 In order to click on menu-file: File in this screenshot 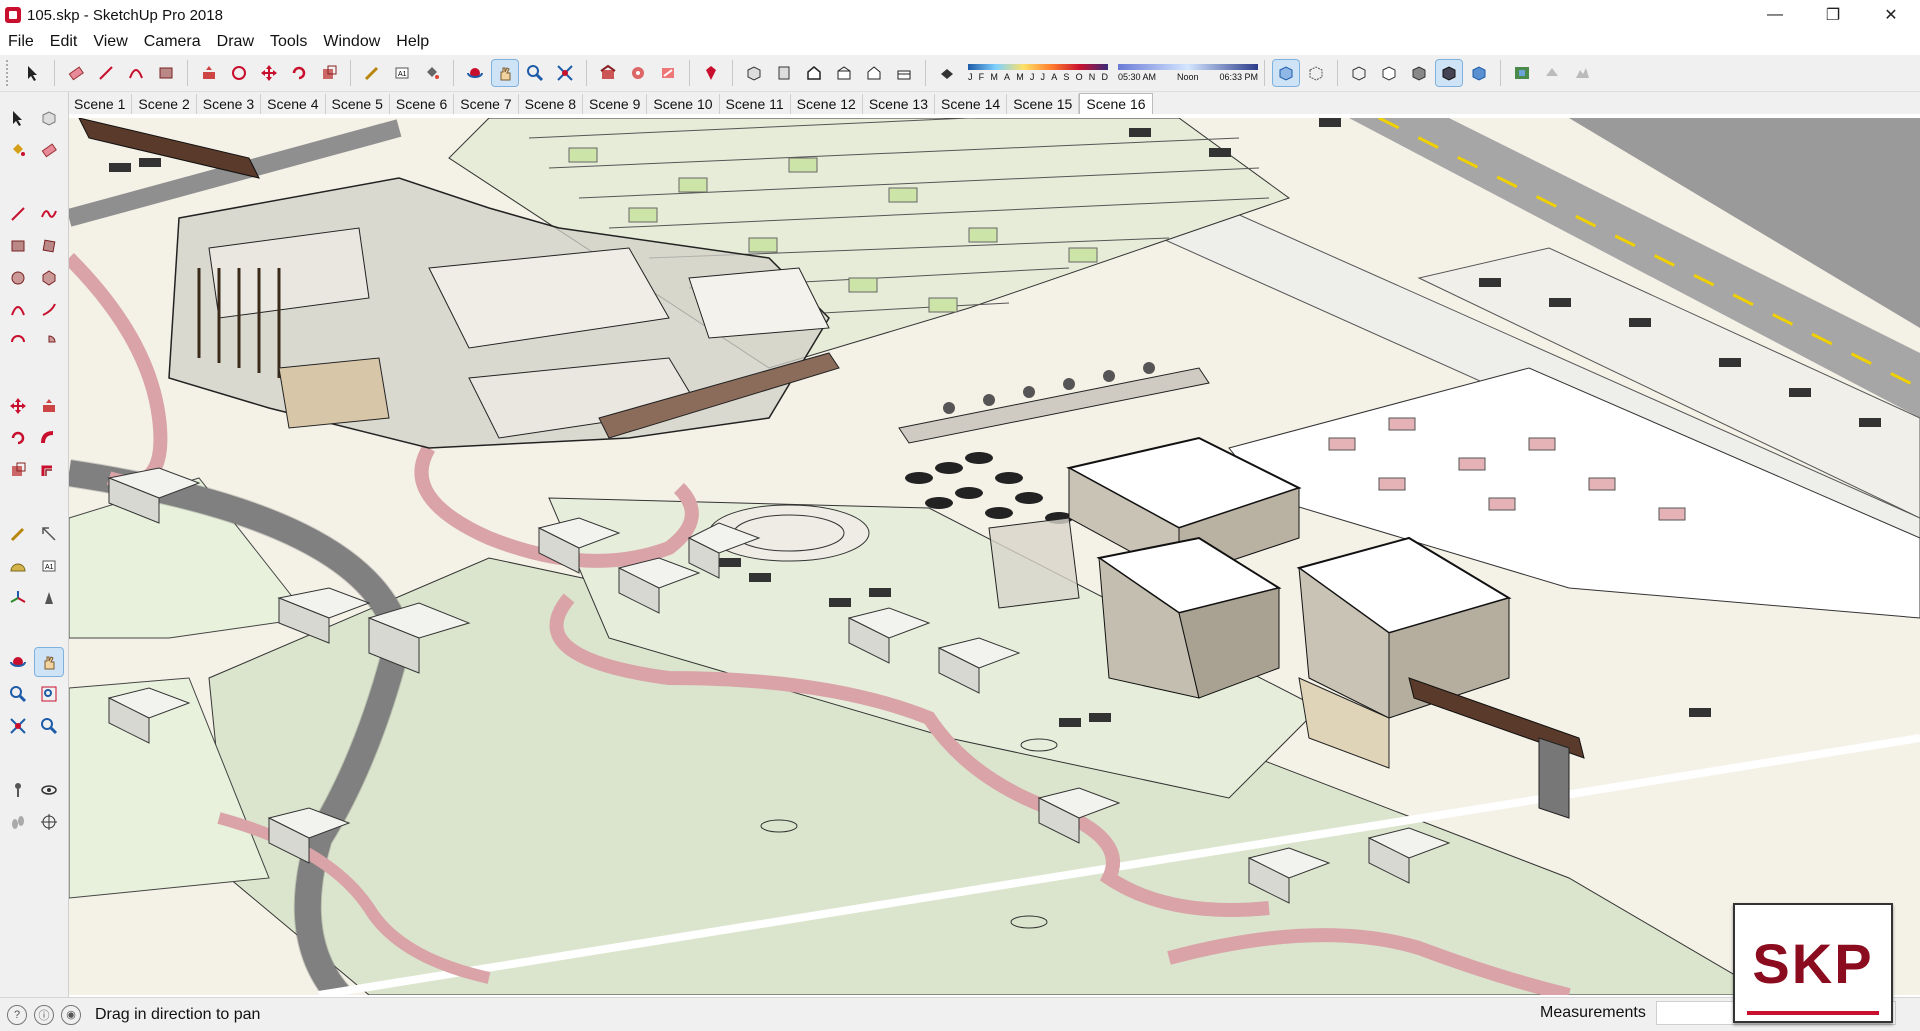, I will do `click(21, 42)`.